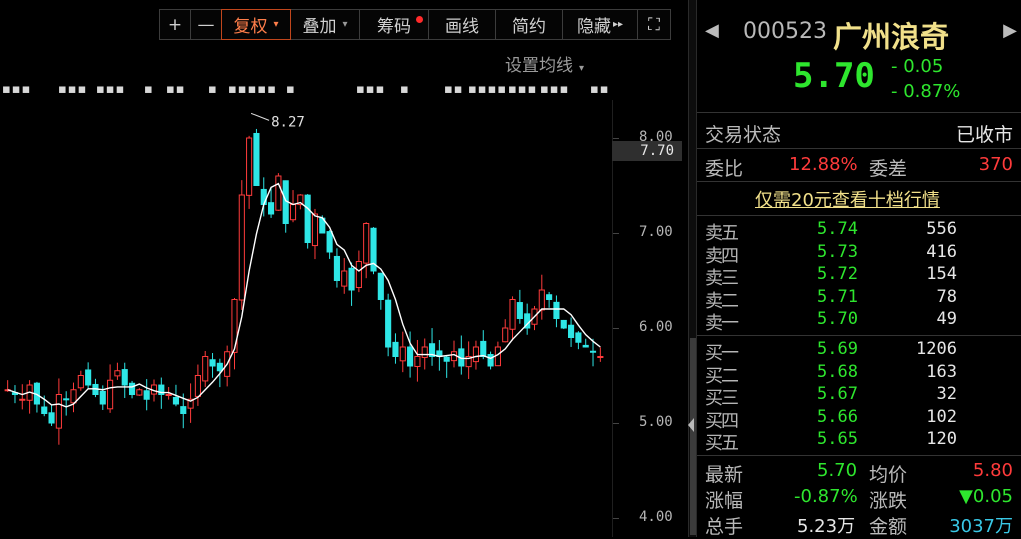 This screenshot has width=1021, height=539. Describe the element at coordinates (859, 231) in the screenshot. I see `ask-level-row: 卖五 5.74 556` at that location.